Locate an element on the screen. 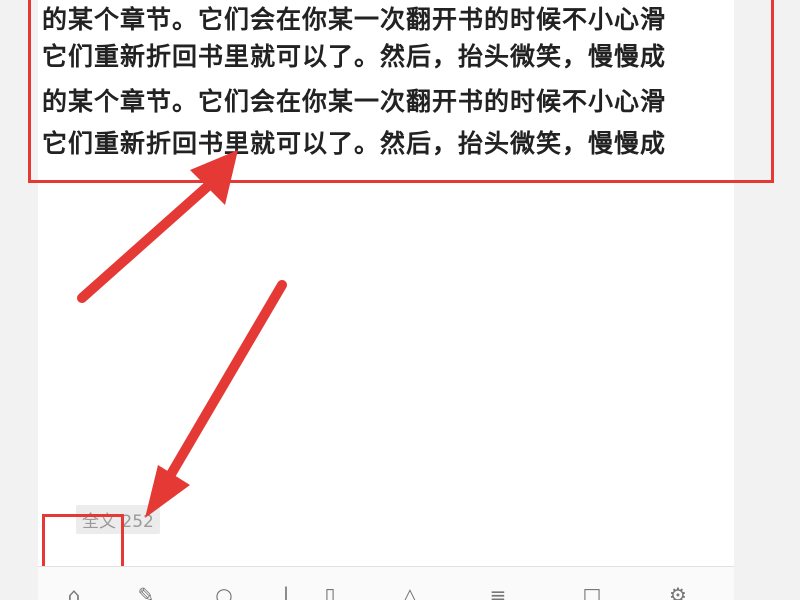 This screenshot has height=600, width=800. settings-icon: ⚙ is located at coordinates (678, 591).